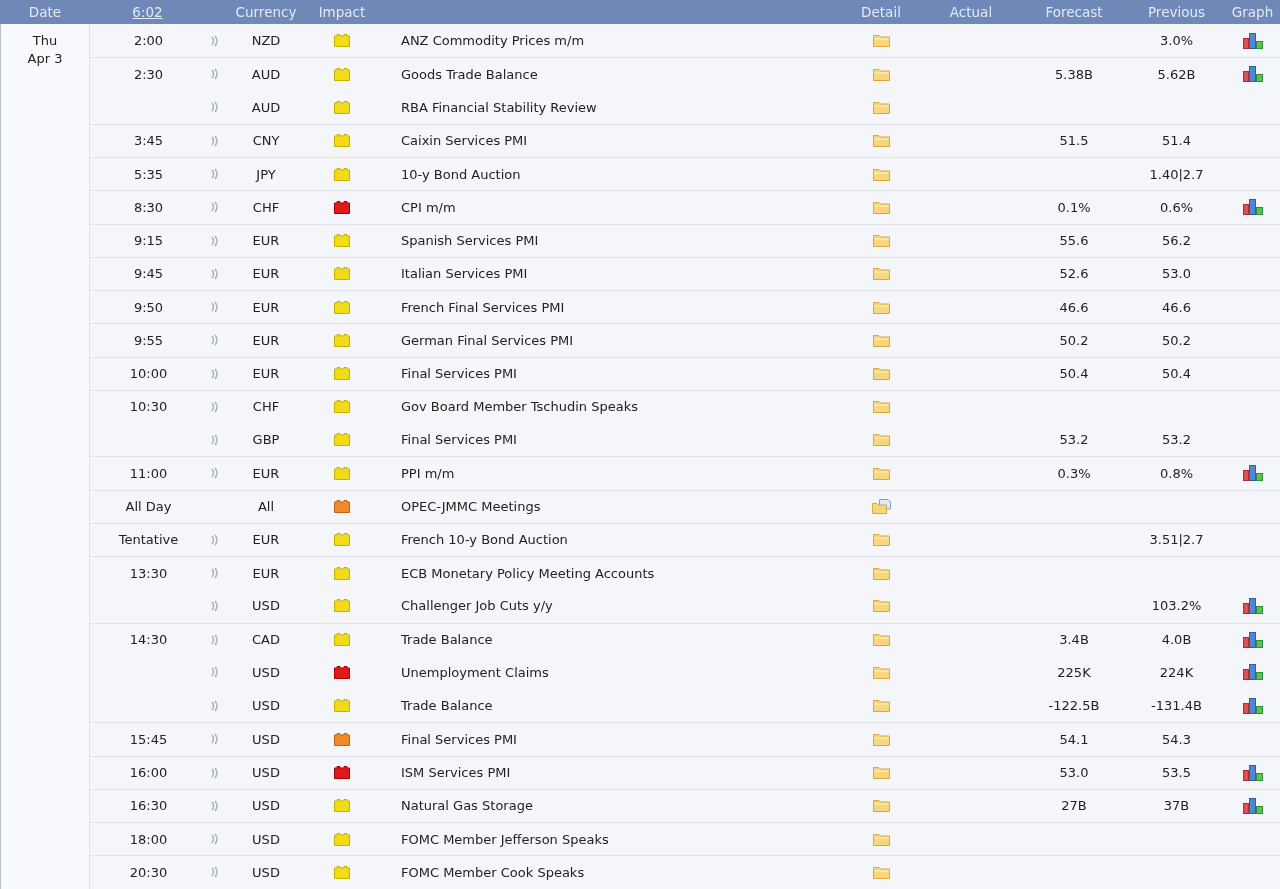  I want to click on event-title: Spanish Services PMI, so click(470, 241).